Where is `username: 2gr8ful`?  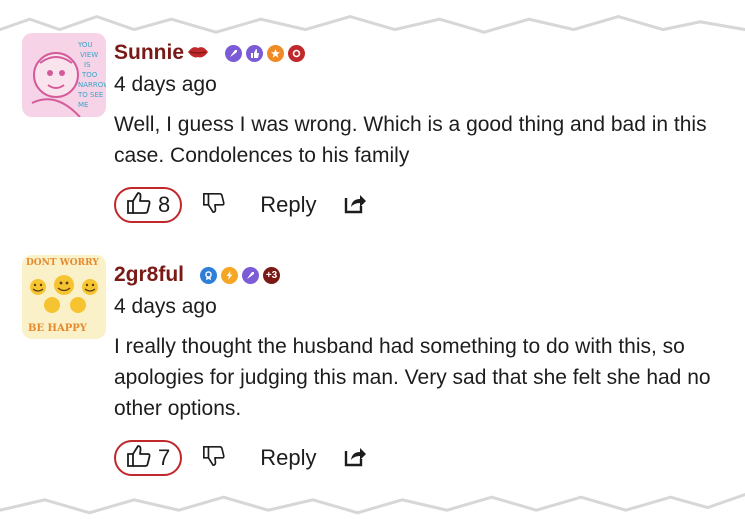 username: 2gr8ful is located at coordinates (149, 275).